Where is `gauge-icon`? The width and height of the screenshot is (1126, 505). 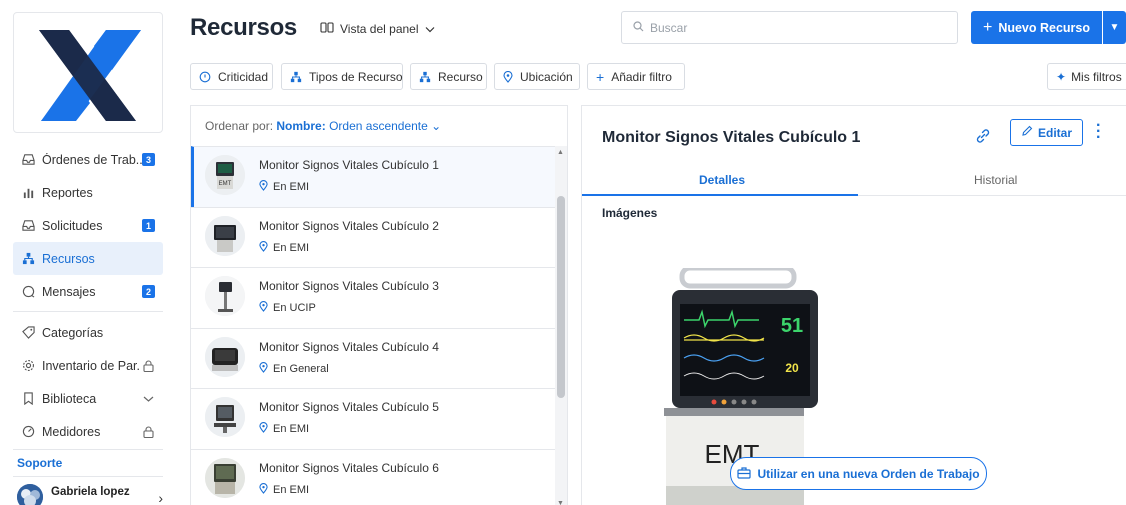
gauge-icon is located at coordinates (28, 432).